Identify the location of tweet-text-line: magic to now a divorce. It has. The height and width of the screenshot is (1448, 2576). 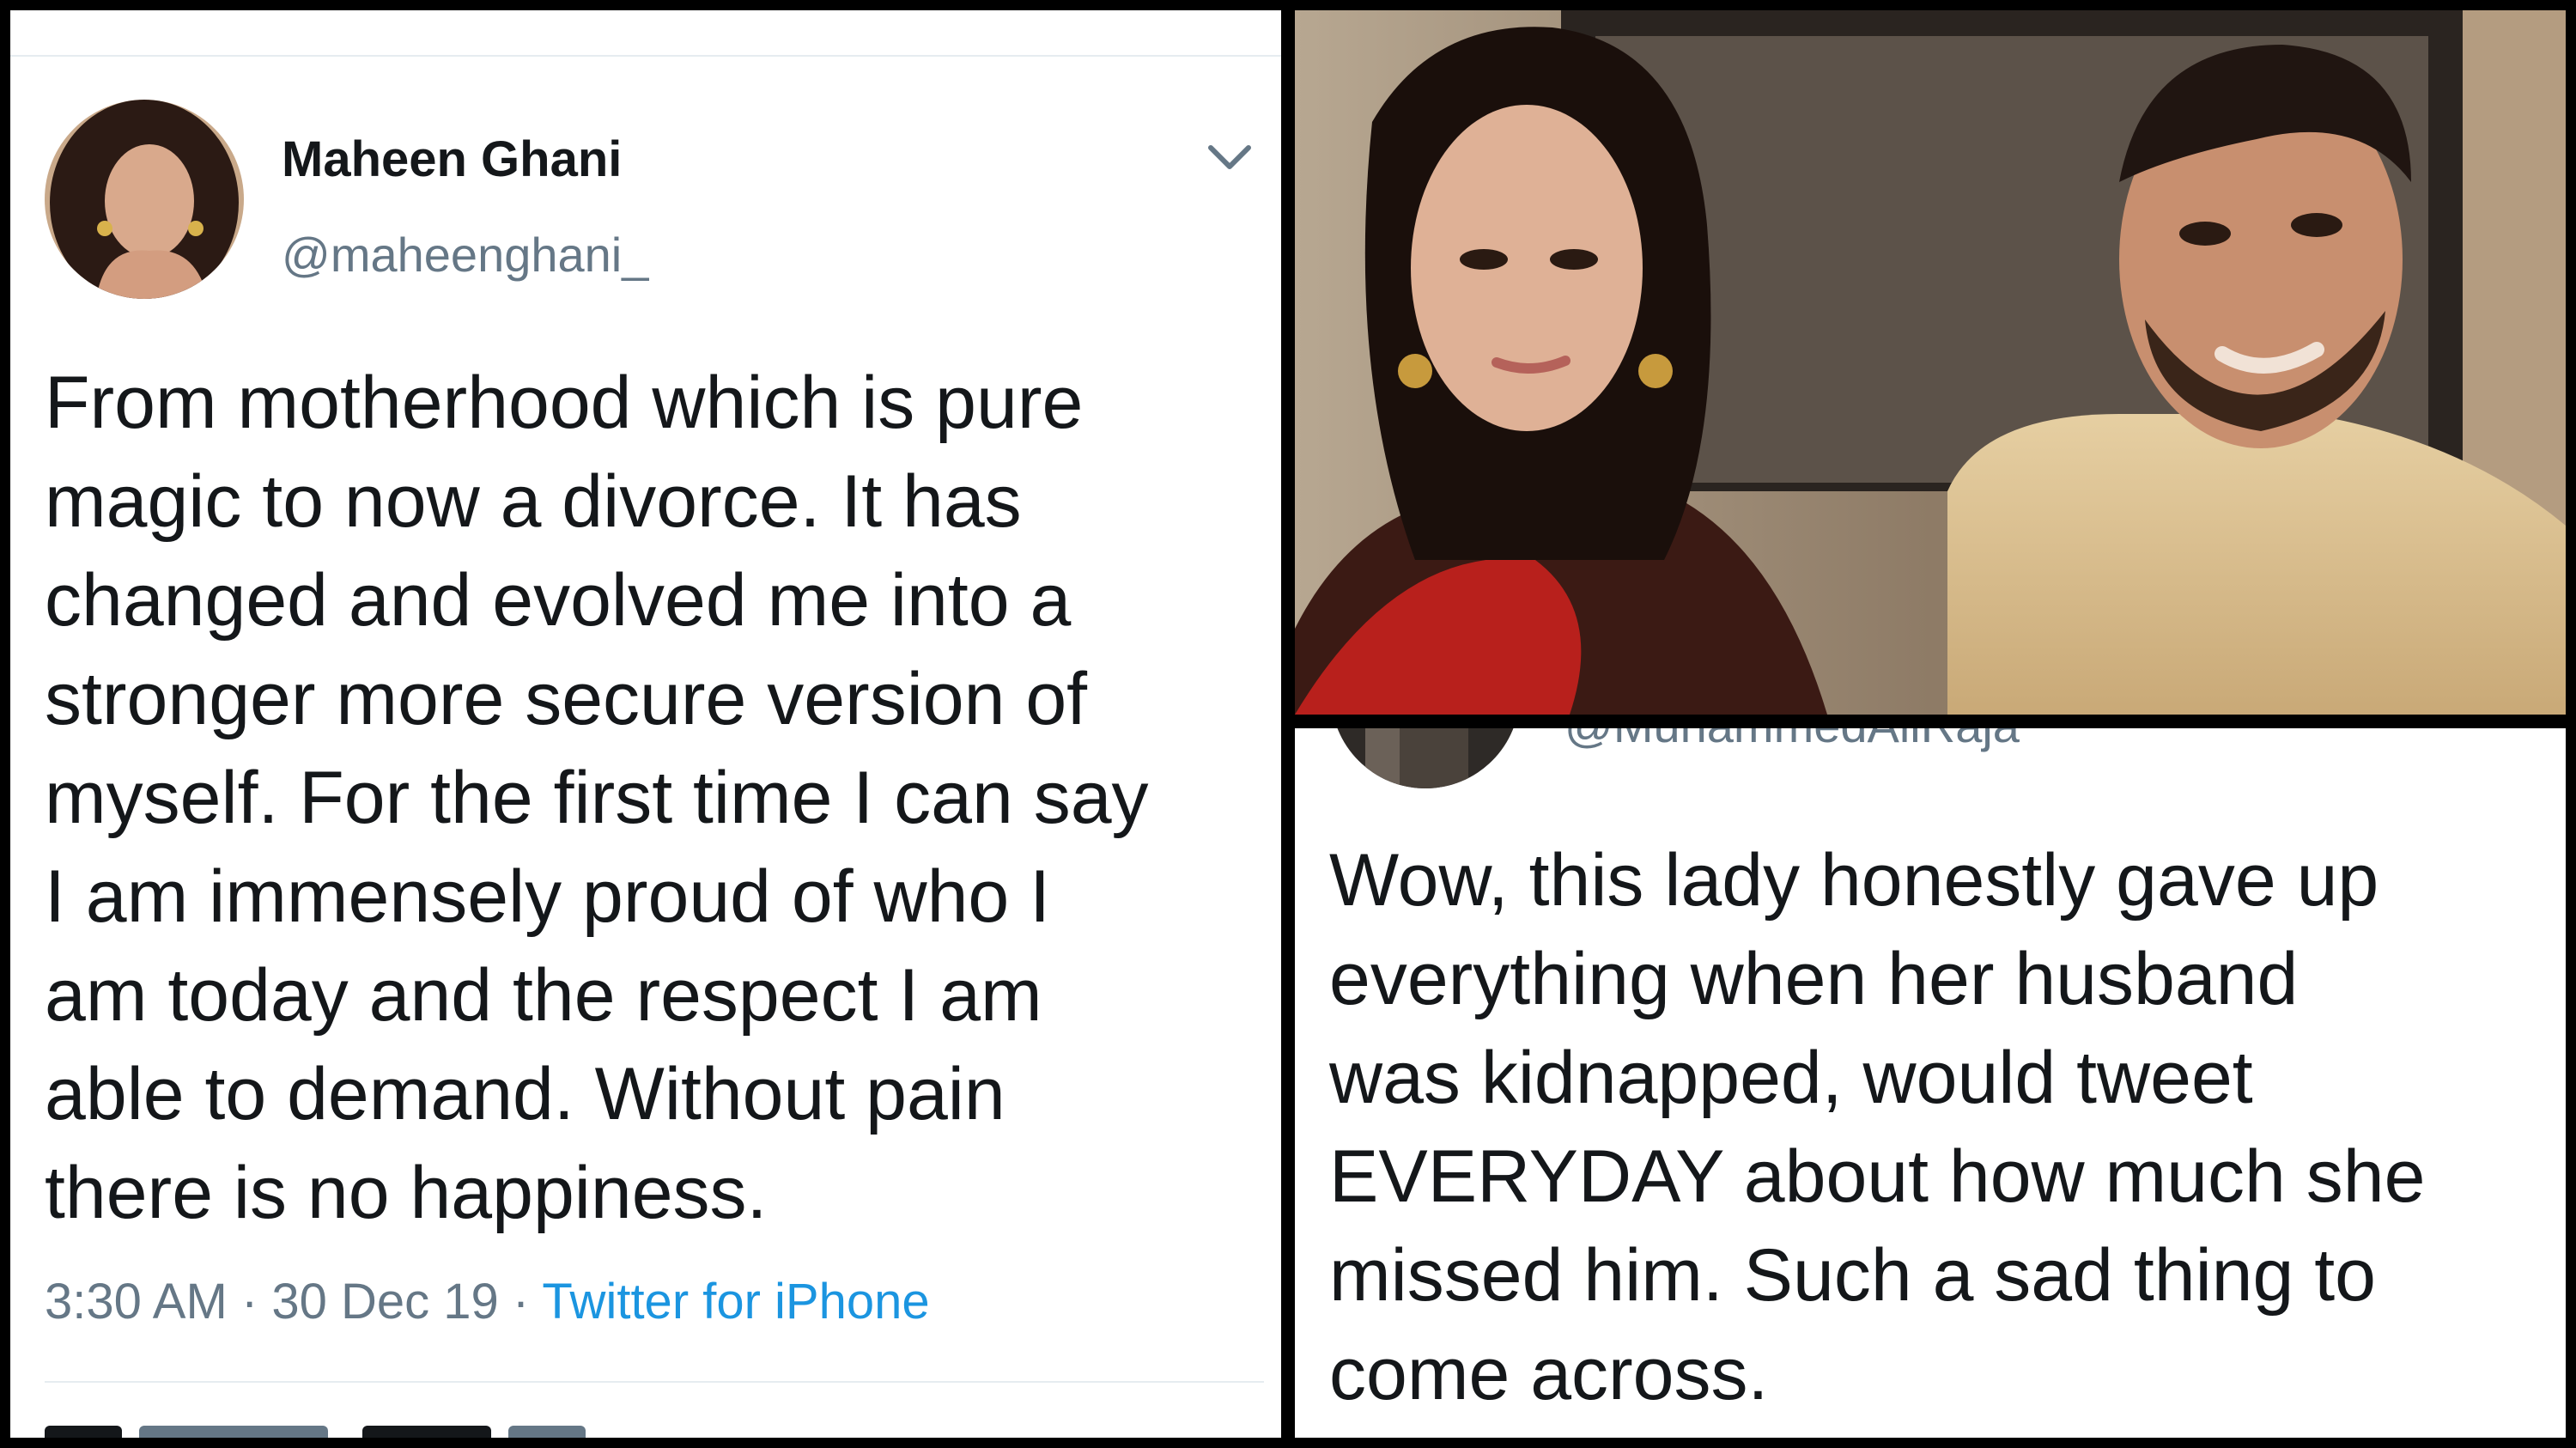
(533, 501).